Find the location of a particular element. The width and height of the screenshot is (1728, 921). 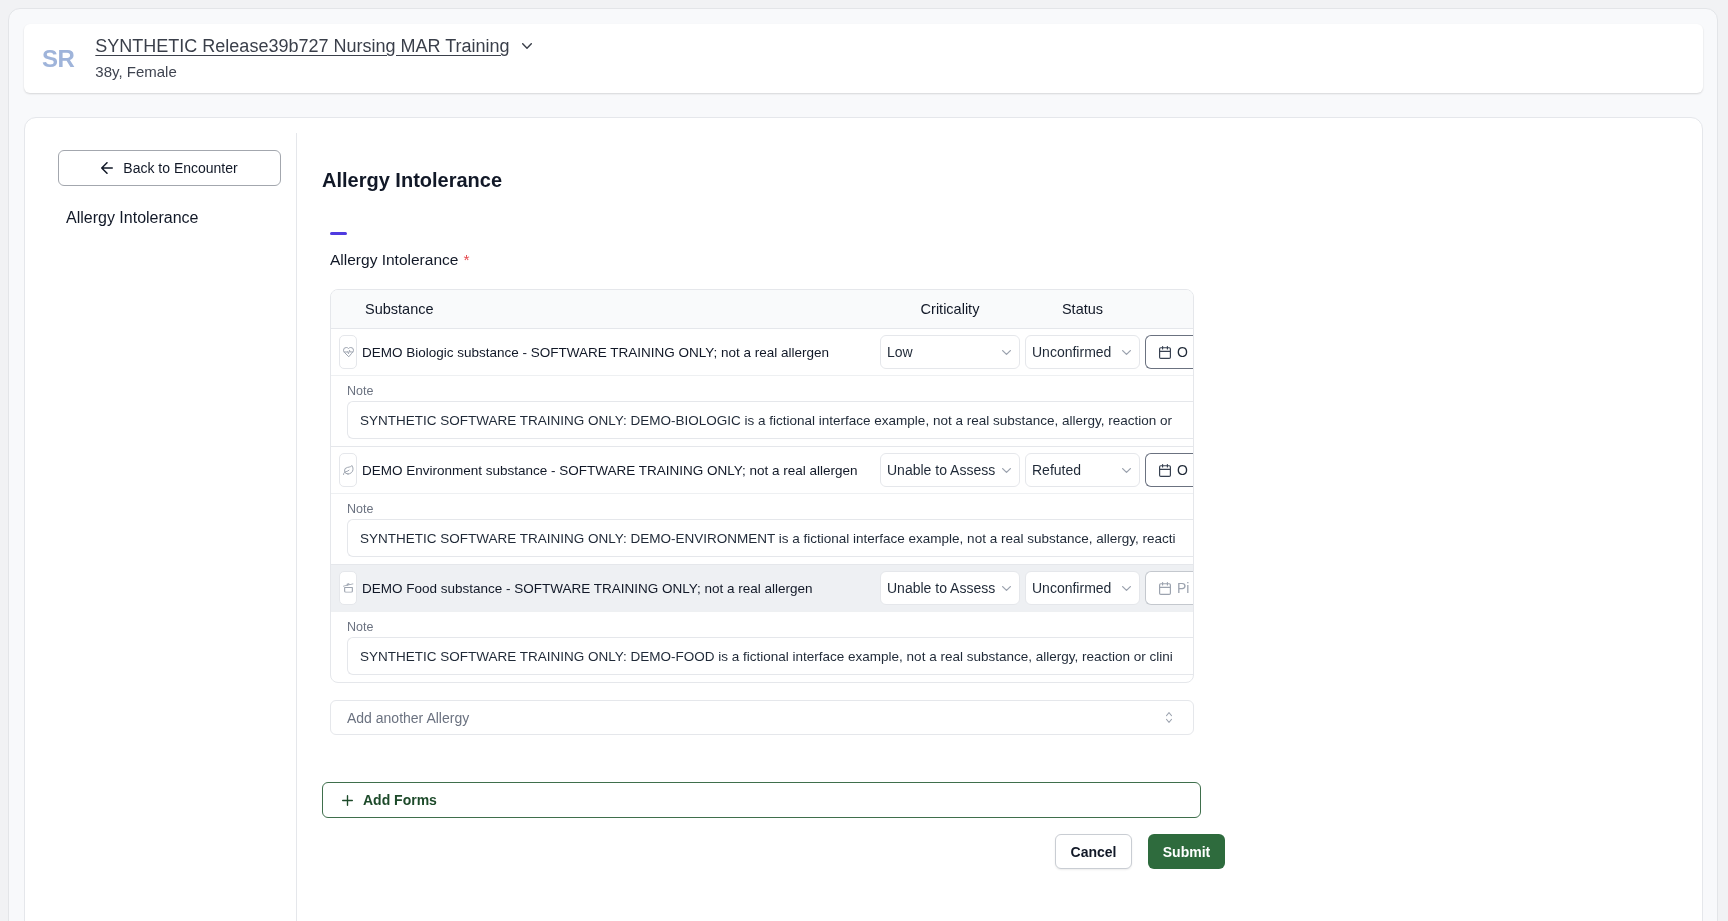

avatar-initials: SR is located at coordinates (58, 58).